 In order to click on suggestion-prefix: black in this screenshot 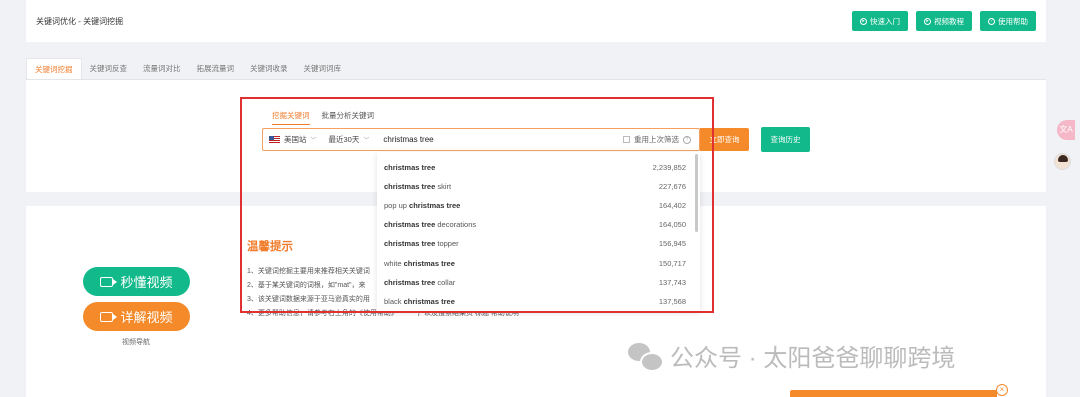, I will do `click(394, 301)`.